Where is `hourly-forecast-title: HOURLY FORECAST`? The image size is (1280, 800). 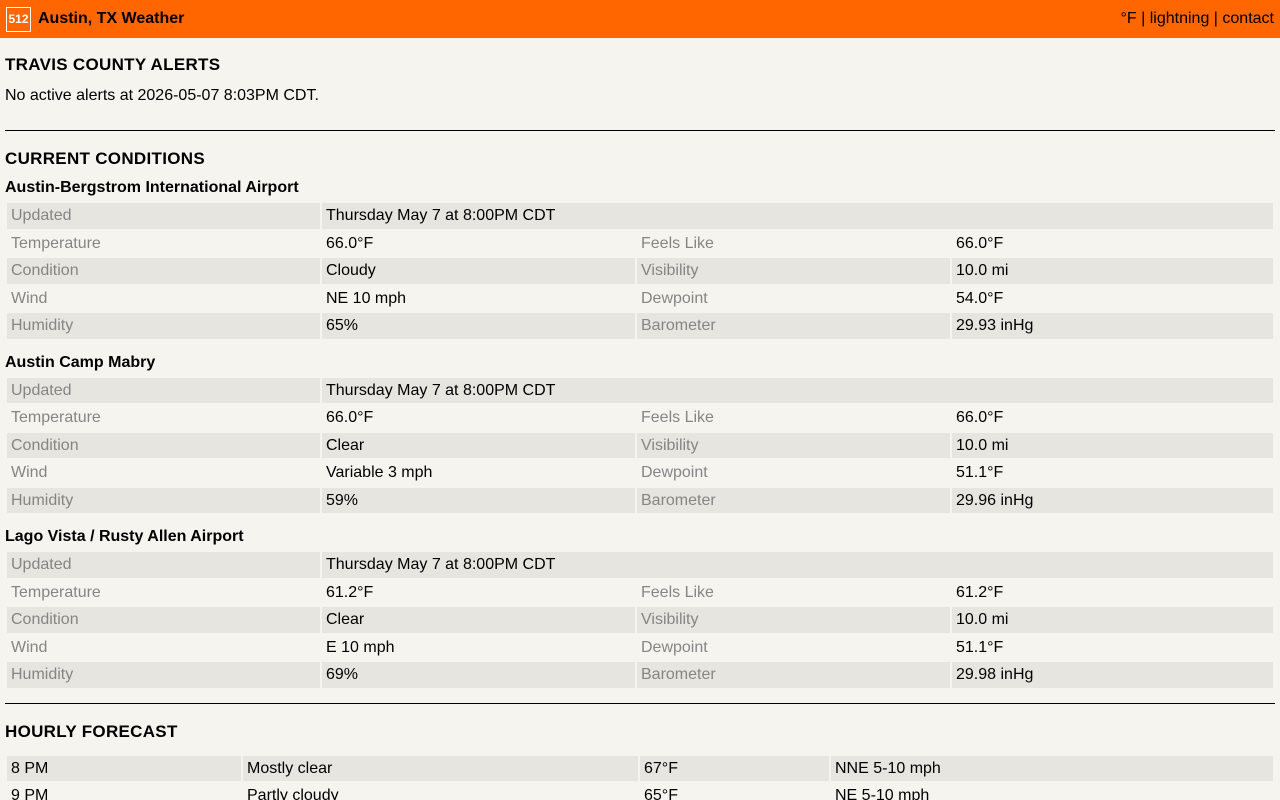 hourly-forecast-title: HOURLY FORECAST is located at coordinates (91, 731).